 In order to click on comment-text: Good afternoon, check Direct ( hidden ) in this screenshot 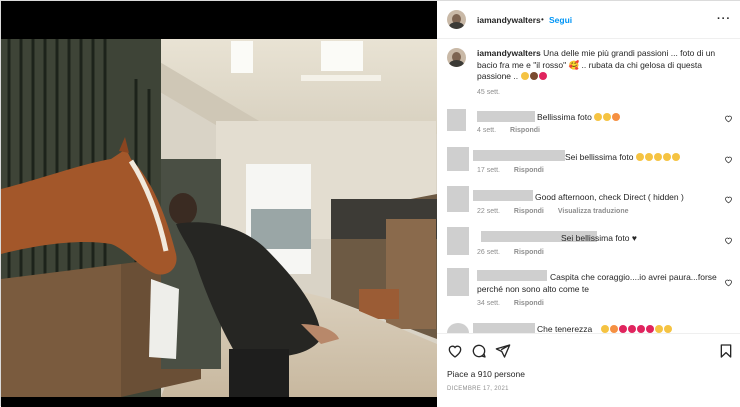, I will do `click(609, 197)`.